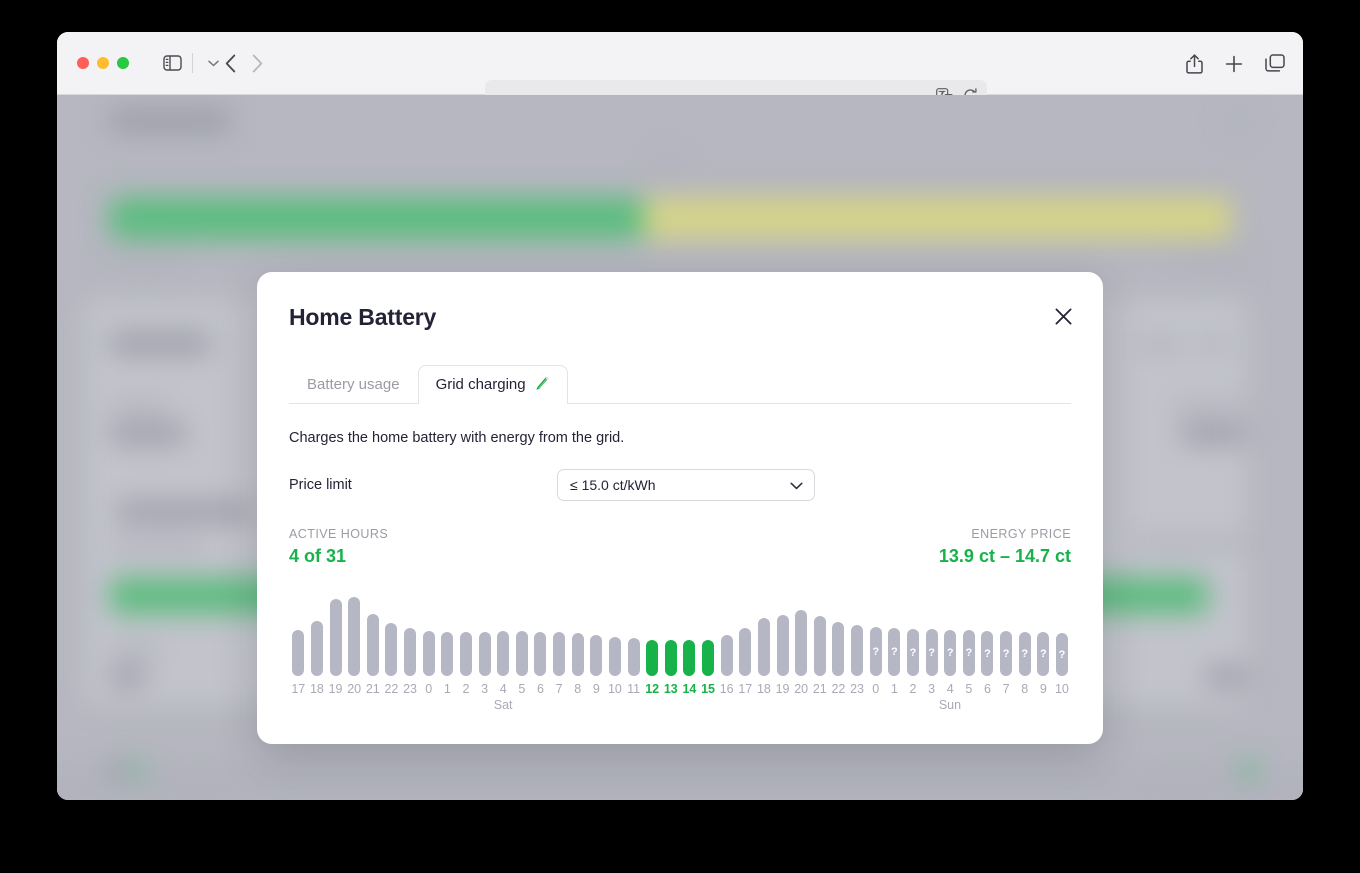  Describe the element at coordinates (363, 317) in the screenshot. I see `page-title: Home Battery` at that location.